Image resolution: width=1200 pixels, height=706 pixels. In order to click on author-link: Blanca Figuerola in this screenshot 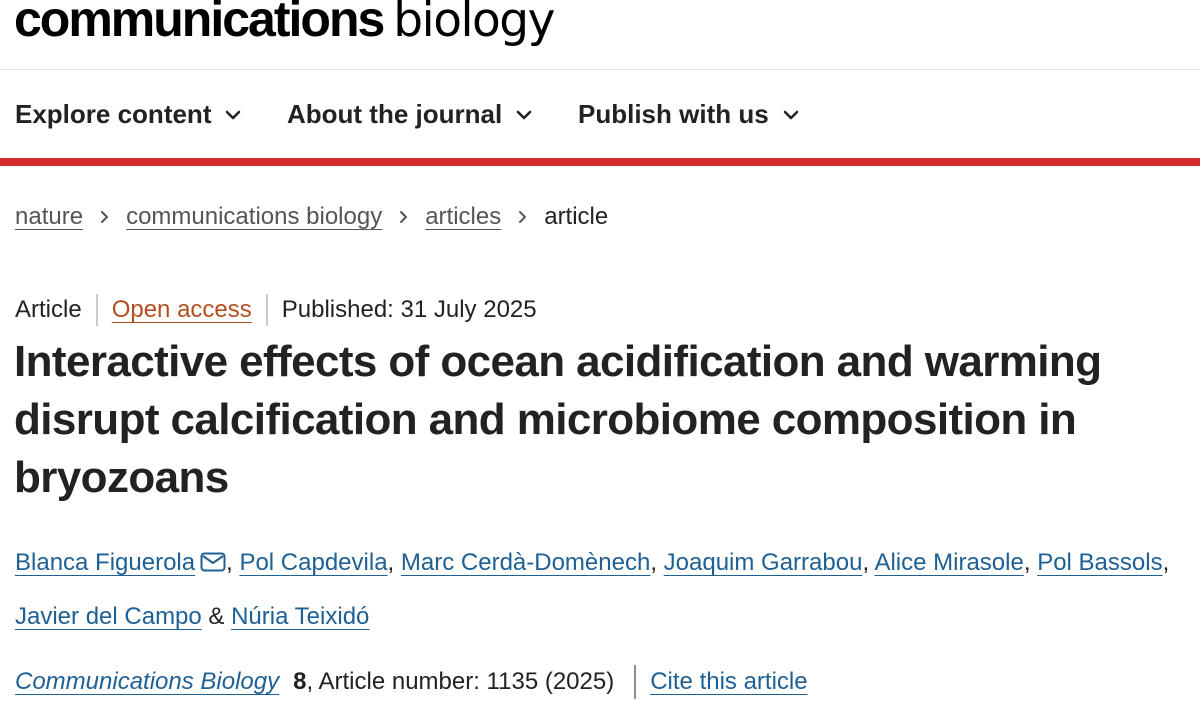, I will do `click(105, 562)`.